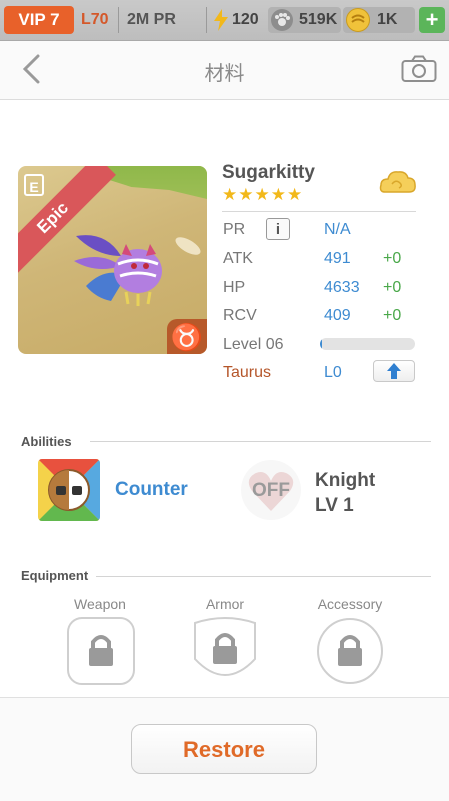 This screenshot has height=801, width=449. Describe the element at coordinates (225, 651) in the screenshot. I see `armor-slot` at that location.